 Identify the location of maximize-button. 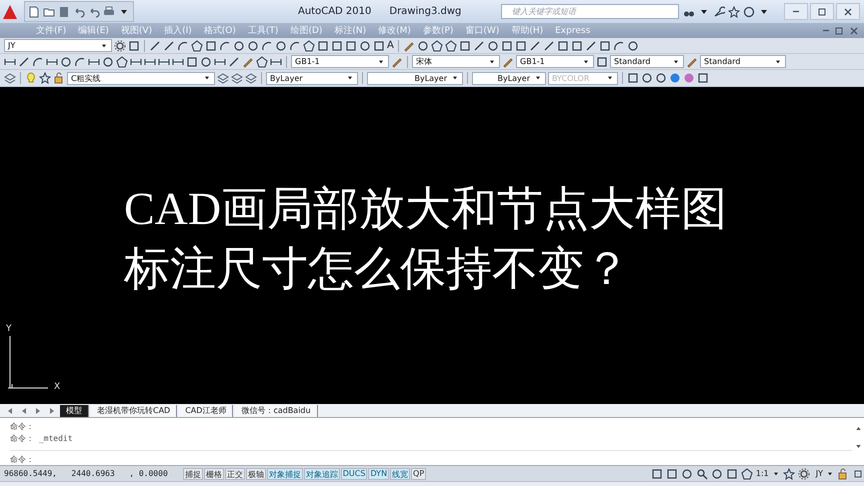
(822, 11).